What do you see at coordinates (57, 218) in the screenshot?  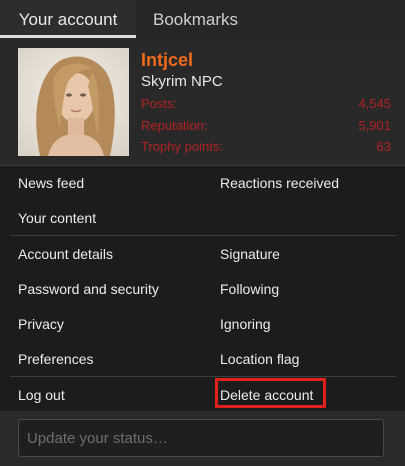 I see `link-your-content: Your content` at bounding box center [57, 218].